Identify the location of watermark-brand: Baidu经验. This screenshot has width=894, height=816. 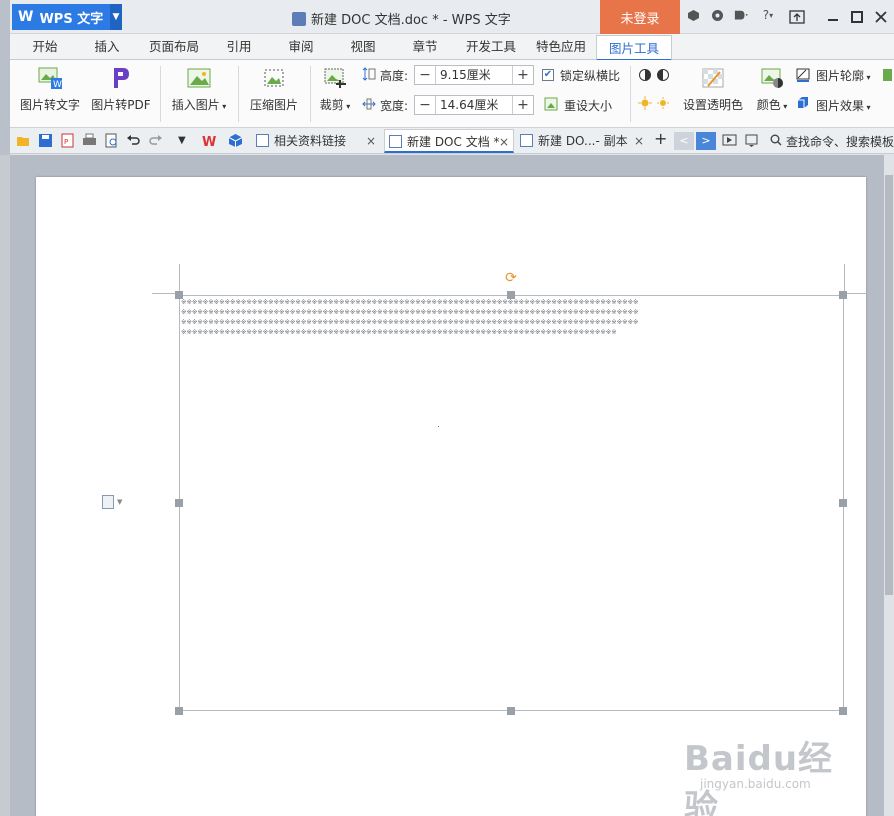
(759, 777).